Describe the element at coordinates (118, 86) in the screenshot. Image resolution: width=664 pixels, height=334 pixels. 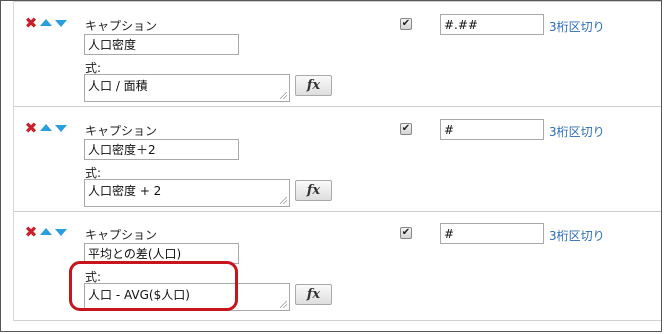
I see `formula-text: 人口 / 面積` at that location.